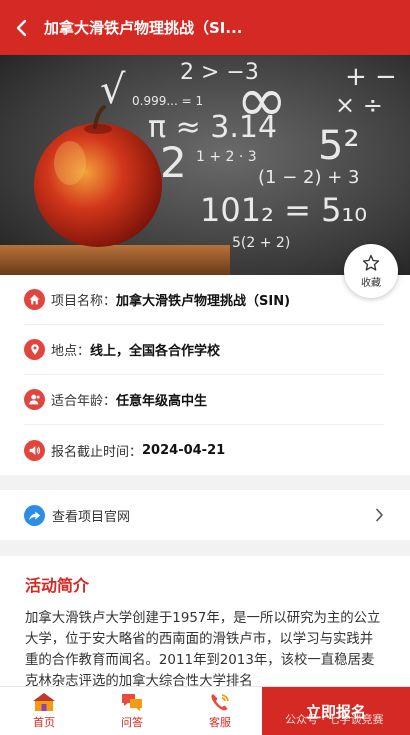 This screenshot has width=410, height=735. What do you see at coordinates (34, 450) in the screenshot?
I see `speaker-icon` at bounding box center [34, 450].